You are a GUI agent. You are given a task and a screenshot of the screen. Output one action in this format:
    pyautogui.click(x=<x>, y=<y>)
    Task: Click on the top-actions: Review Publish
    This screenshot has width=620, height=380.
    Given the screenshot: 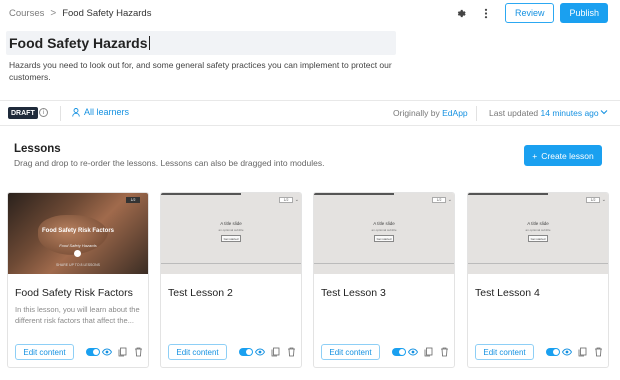 What is the action you would take?
    pyautogui.click(x=530, y=13)
    